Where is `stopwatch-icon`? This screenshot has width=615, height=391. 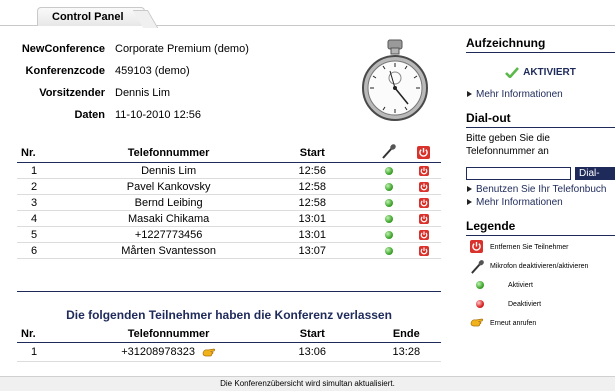 stopwatch-icon is located at coordinates (395, 80).